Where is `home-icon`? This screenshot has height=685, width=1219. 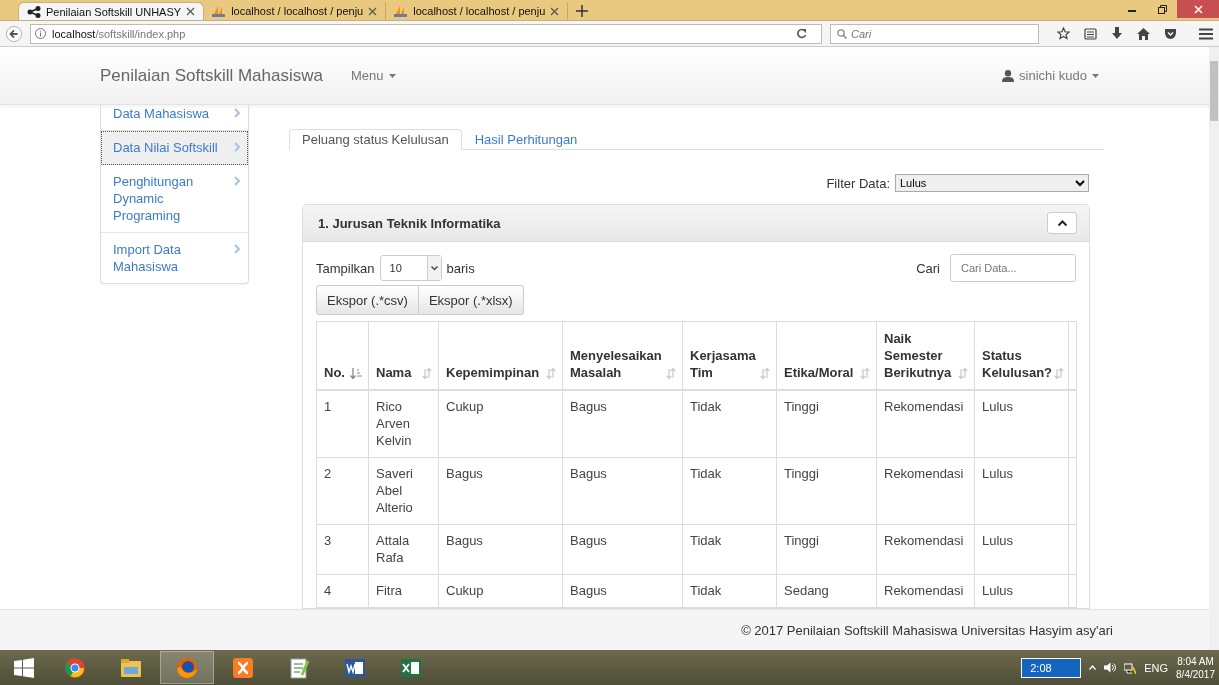 home-icon is located at coordinates (1143, 33).